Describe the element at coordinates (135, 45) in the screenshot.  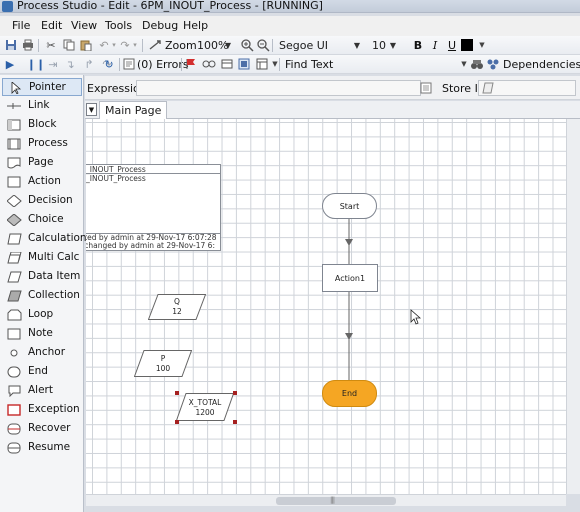
I see `redo-dropdown-icon: ▾` at that location.